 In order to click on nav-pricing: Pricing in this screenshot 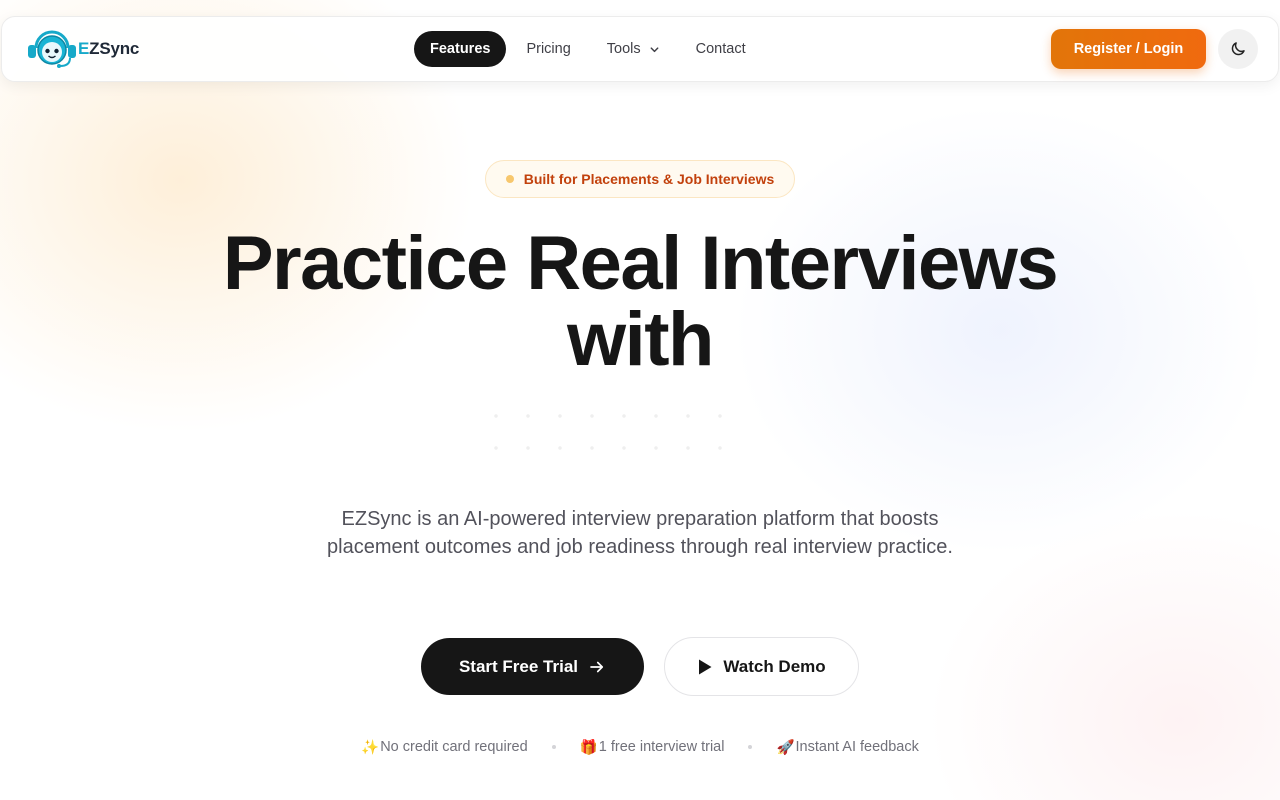, I will do `click(548, 49)`.